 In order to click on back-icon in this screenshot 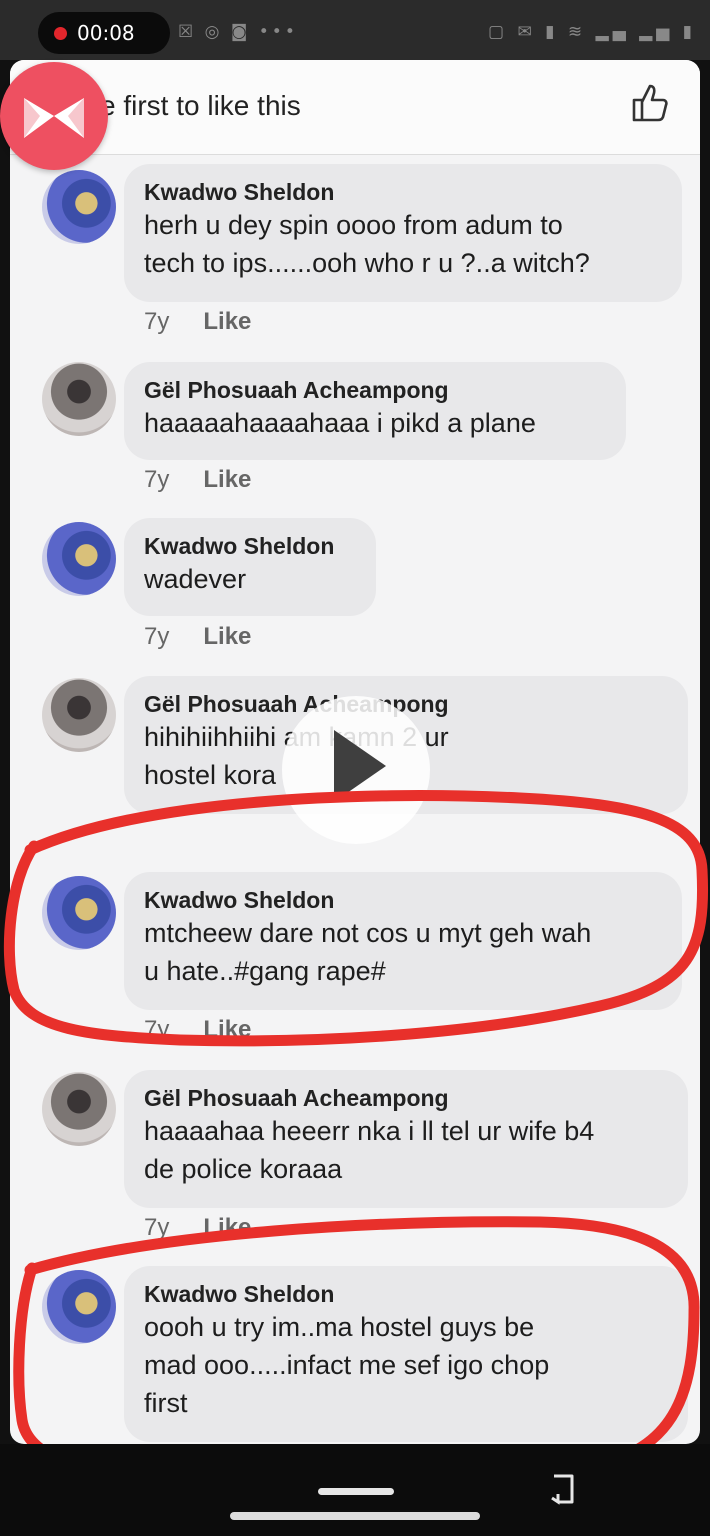, I will do `click(563, 1489)`.